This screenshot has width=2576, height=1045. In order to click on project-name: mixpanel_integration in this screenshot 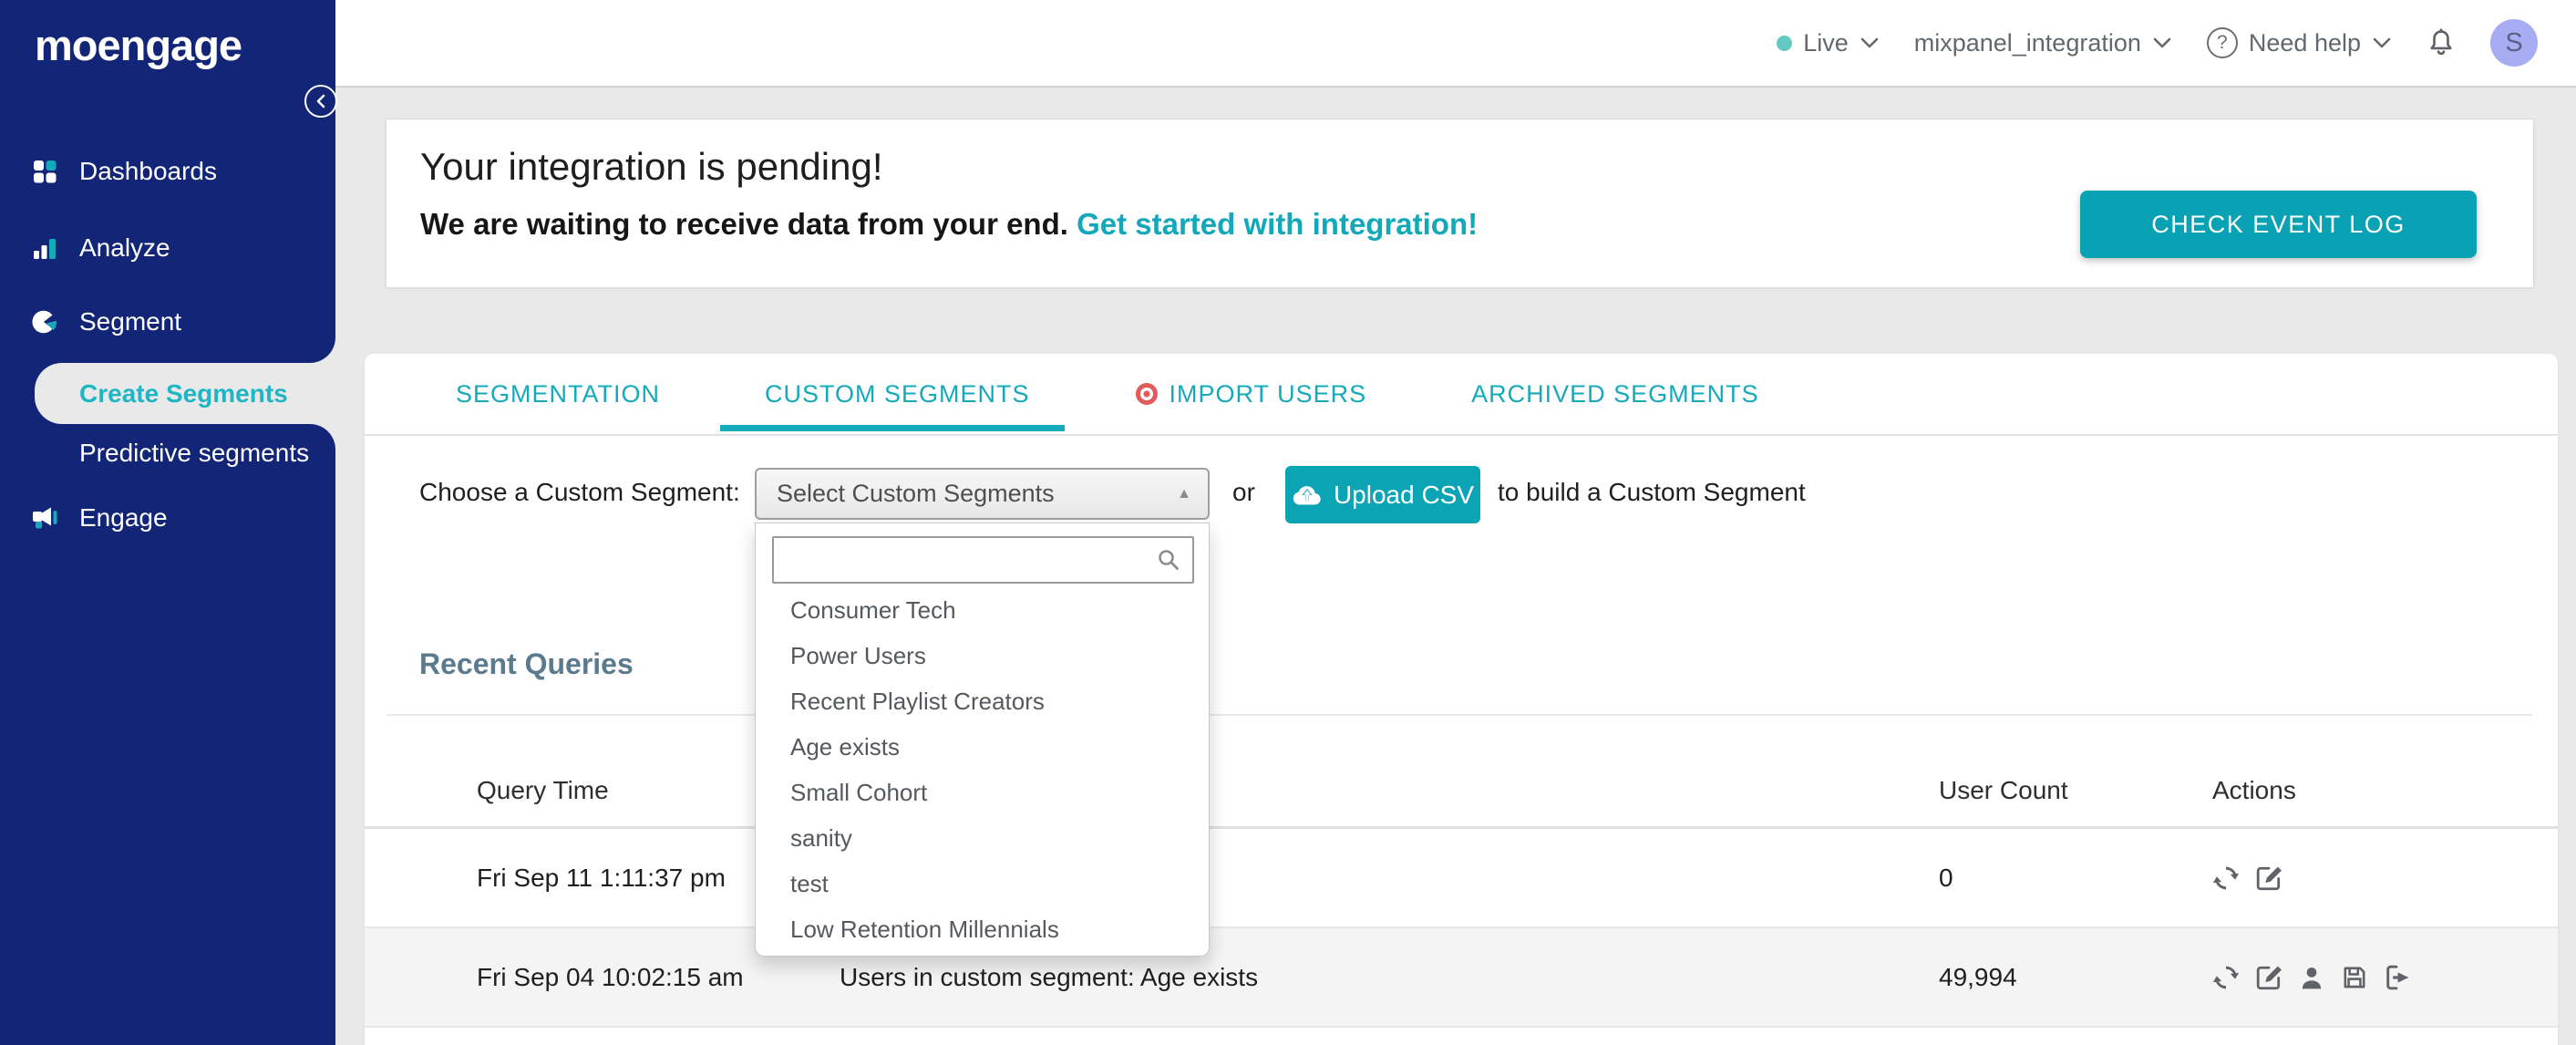, I will do `click(2027, 42)`.